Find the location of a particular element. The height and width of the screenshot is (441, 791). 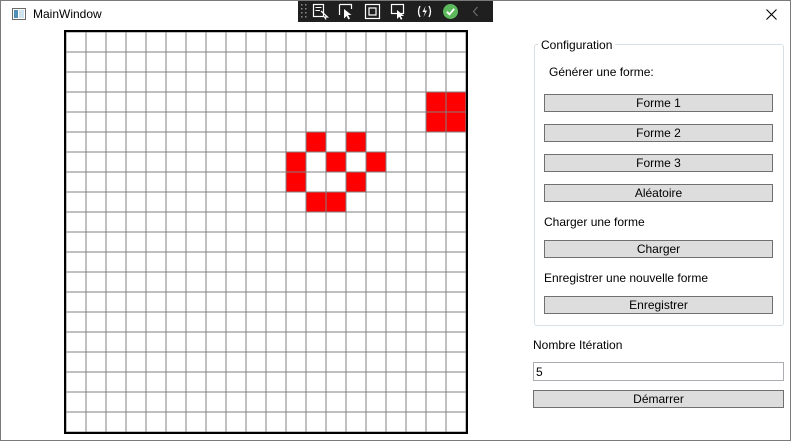

shape-2-button: Forme 2 is located at coordinates (658, 133).